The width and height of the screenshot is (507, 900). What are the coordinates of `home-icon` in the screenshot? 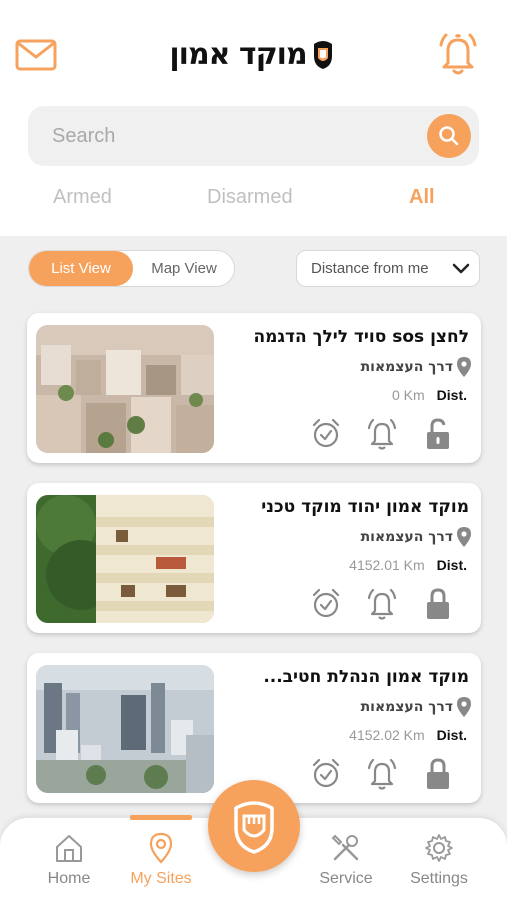 It's located at (69, 848).